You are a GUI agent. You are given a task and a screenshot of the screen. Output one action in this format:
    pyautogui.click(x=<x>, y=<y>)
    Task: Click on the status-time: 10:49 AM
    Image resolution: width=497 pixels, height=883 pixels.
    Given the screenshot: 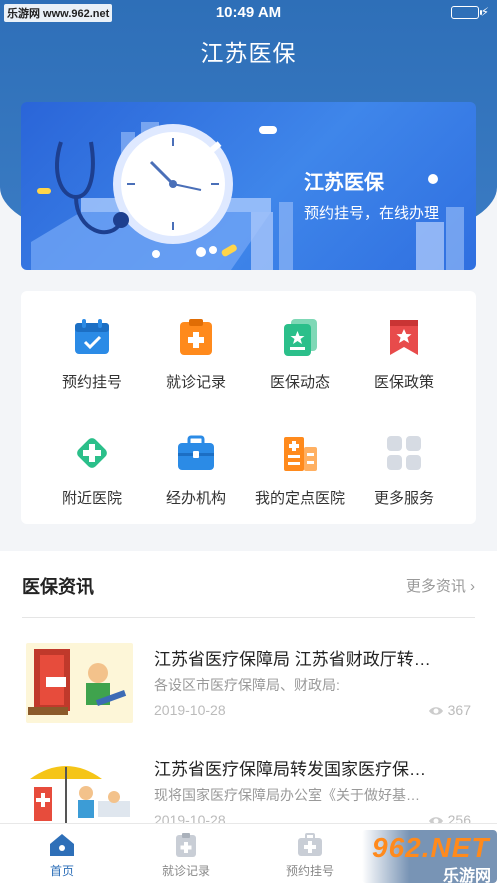 What is the action you would take?
    pyautogui.click(x=248, y=12)
    